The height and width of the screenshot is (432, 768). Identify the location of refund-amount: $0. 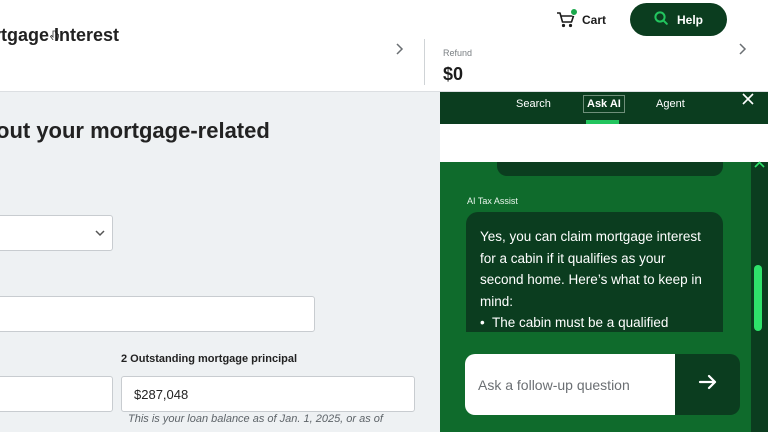
(453, 74).